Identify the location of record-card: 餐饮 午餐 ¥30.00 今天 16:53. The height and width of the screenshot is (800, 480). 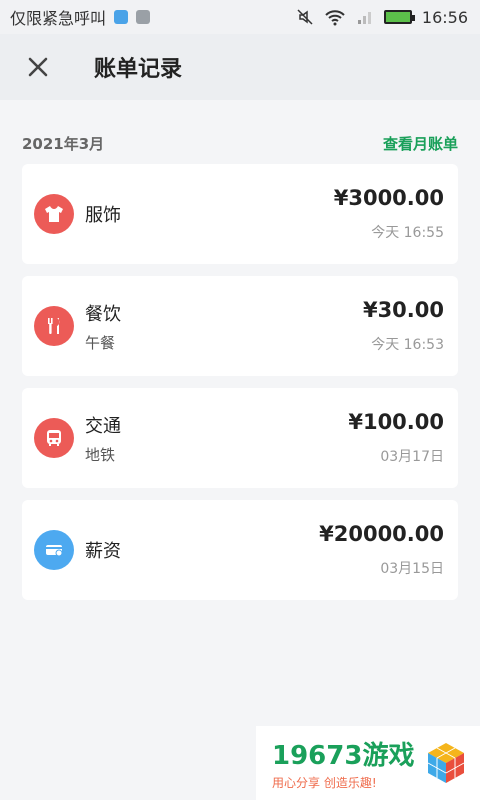
(240, 326).